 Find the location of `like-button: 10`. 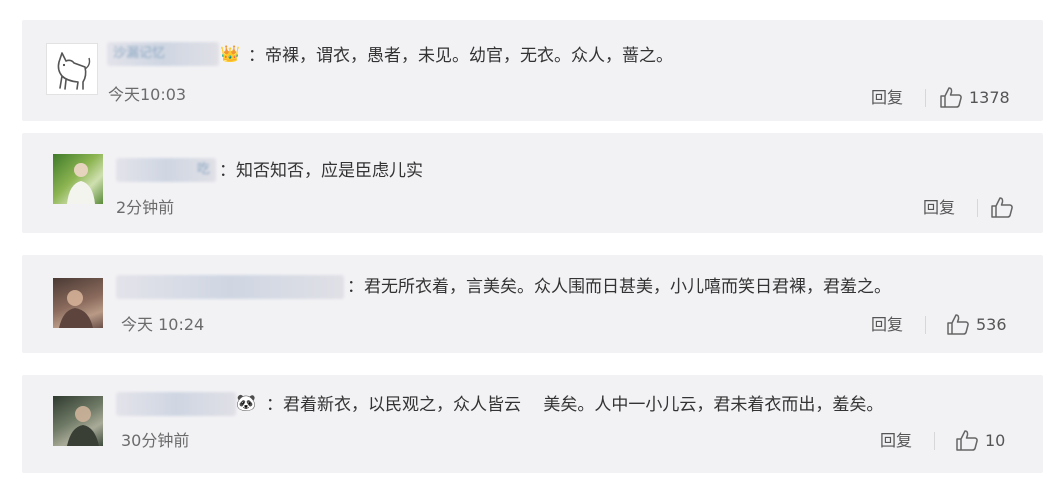

like-button: 10 is located at coordinates (980, 440).